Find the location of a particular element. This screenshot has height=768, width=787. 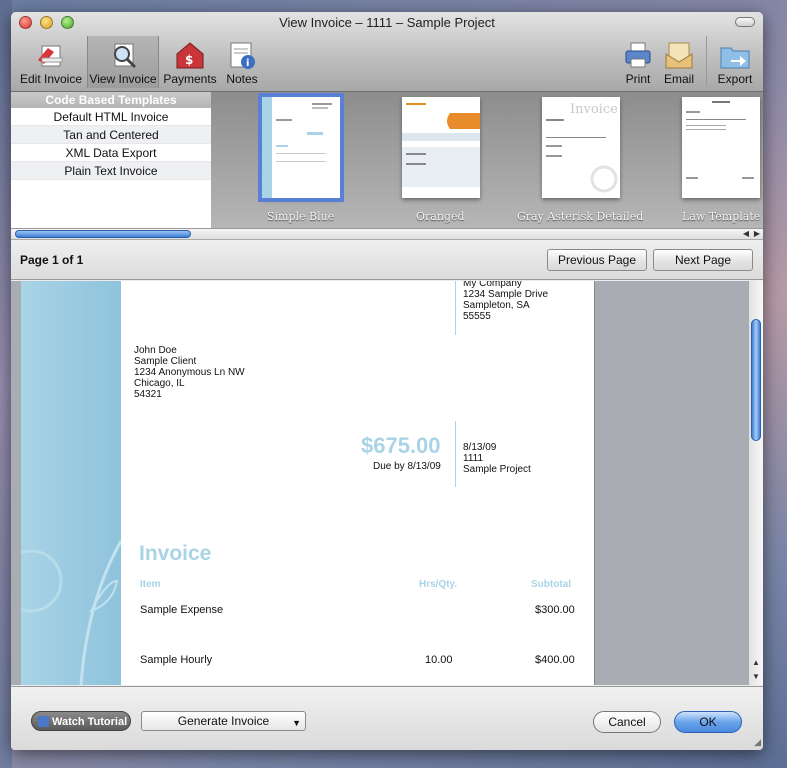

resize-grip-icon: ◢ is located at coordinates (757, 742).